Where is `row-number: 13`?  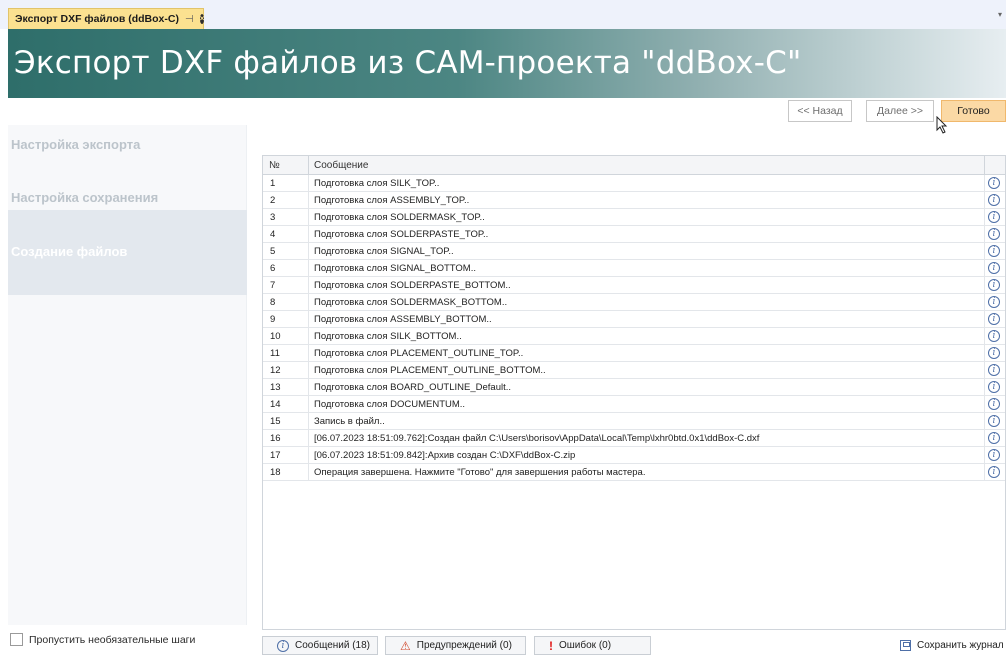
row-number: 13 is located at coordinates (275, 387).